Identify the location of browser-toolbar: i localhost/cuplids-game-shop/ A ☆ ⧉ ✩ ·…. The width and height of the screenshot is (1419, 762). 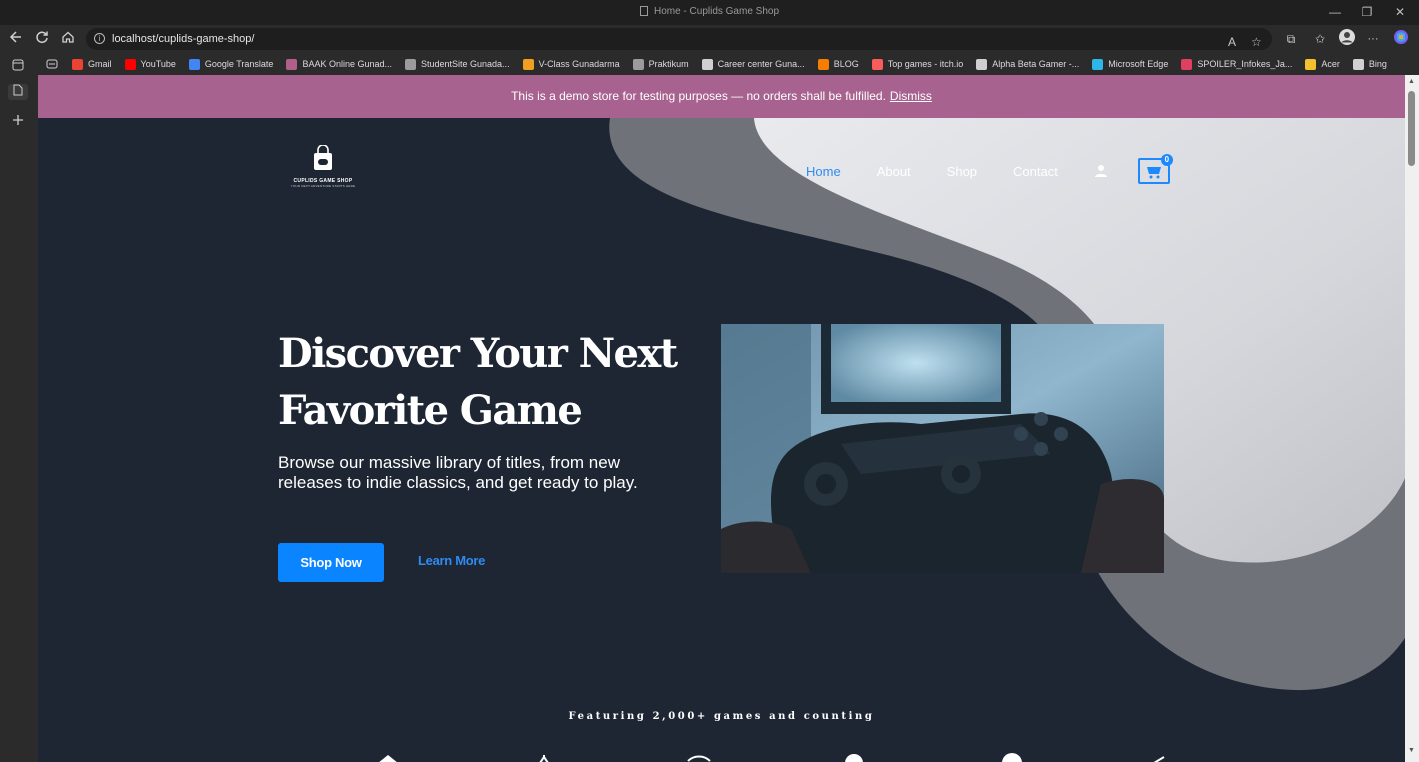
(709, 39).